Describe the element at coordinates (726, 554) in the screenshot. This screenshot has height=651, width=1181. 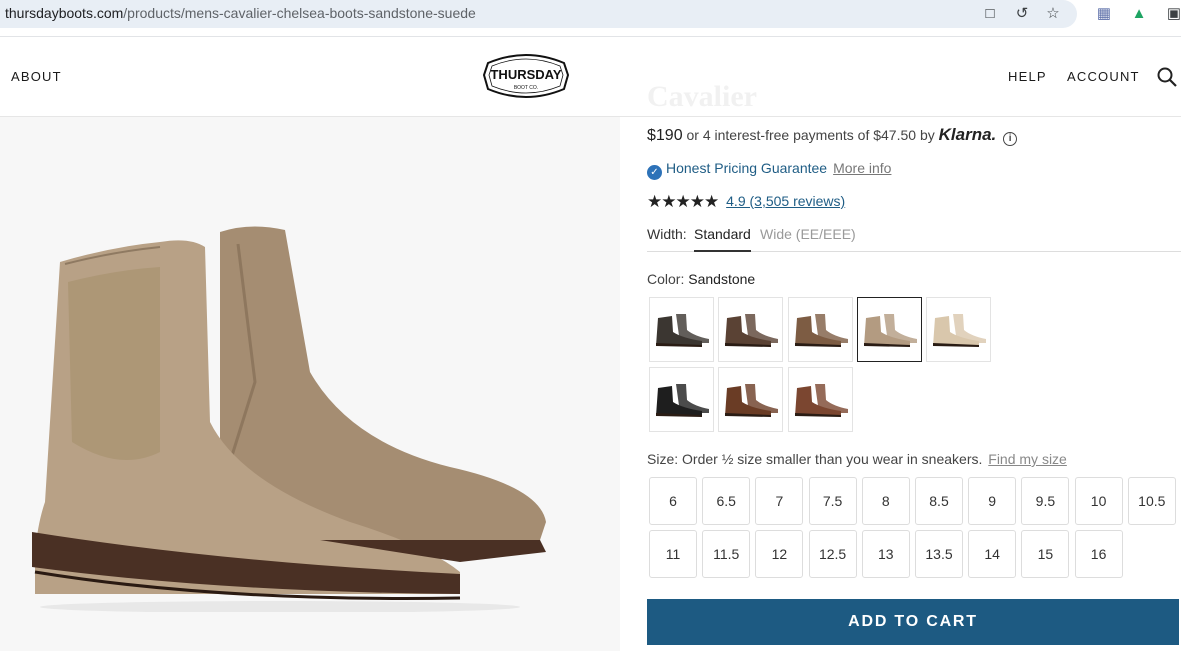
I see `size-option: 11.5` at that location.